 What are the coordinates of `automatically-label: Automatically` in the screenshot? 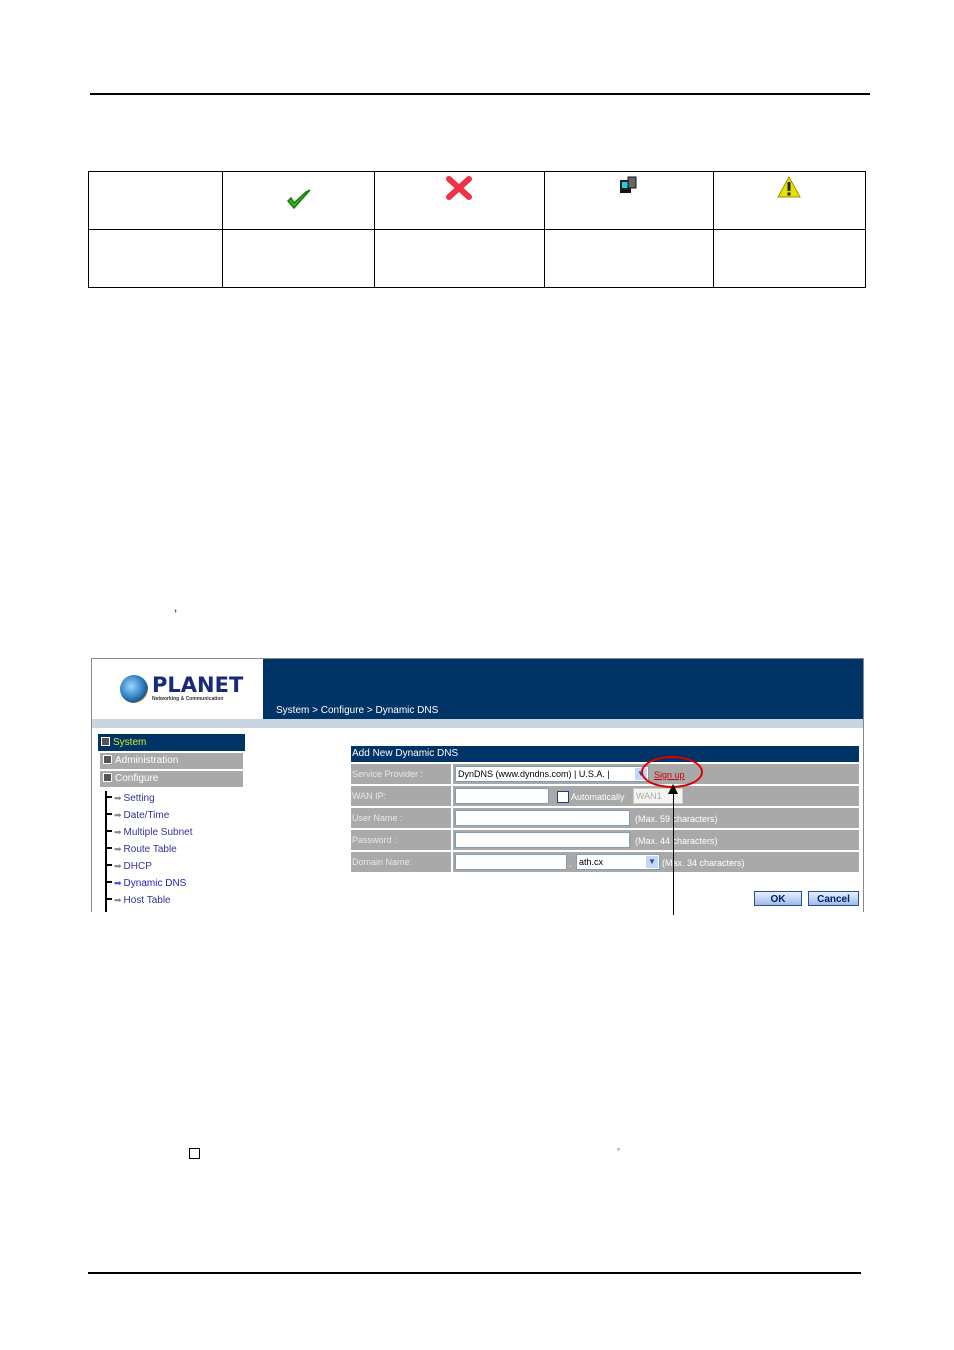 It's located at (598, 797).